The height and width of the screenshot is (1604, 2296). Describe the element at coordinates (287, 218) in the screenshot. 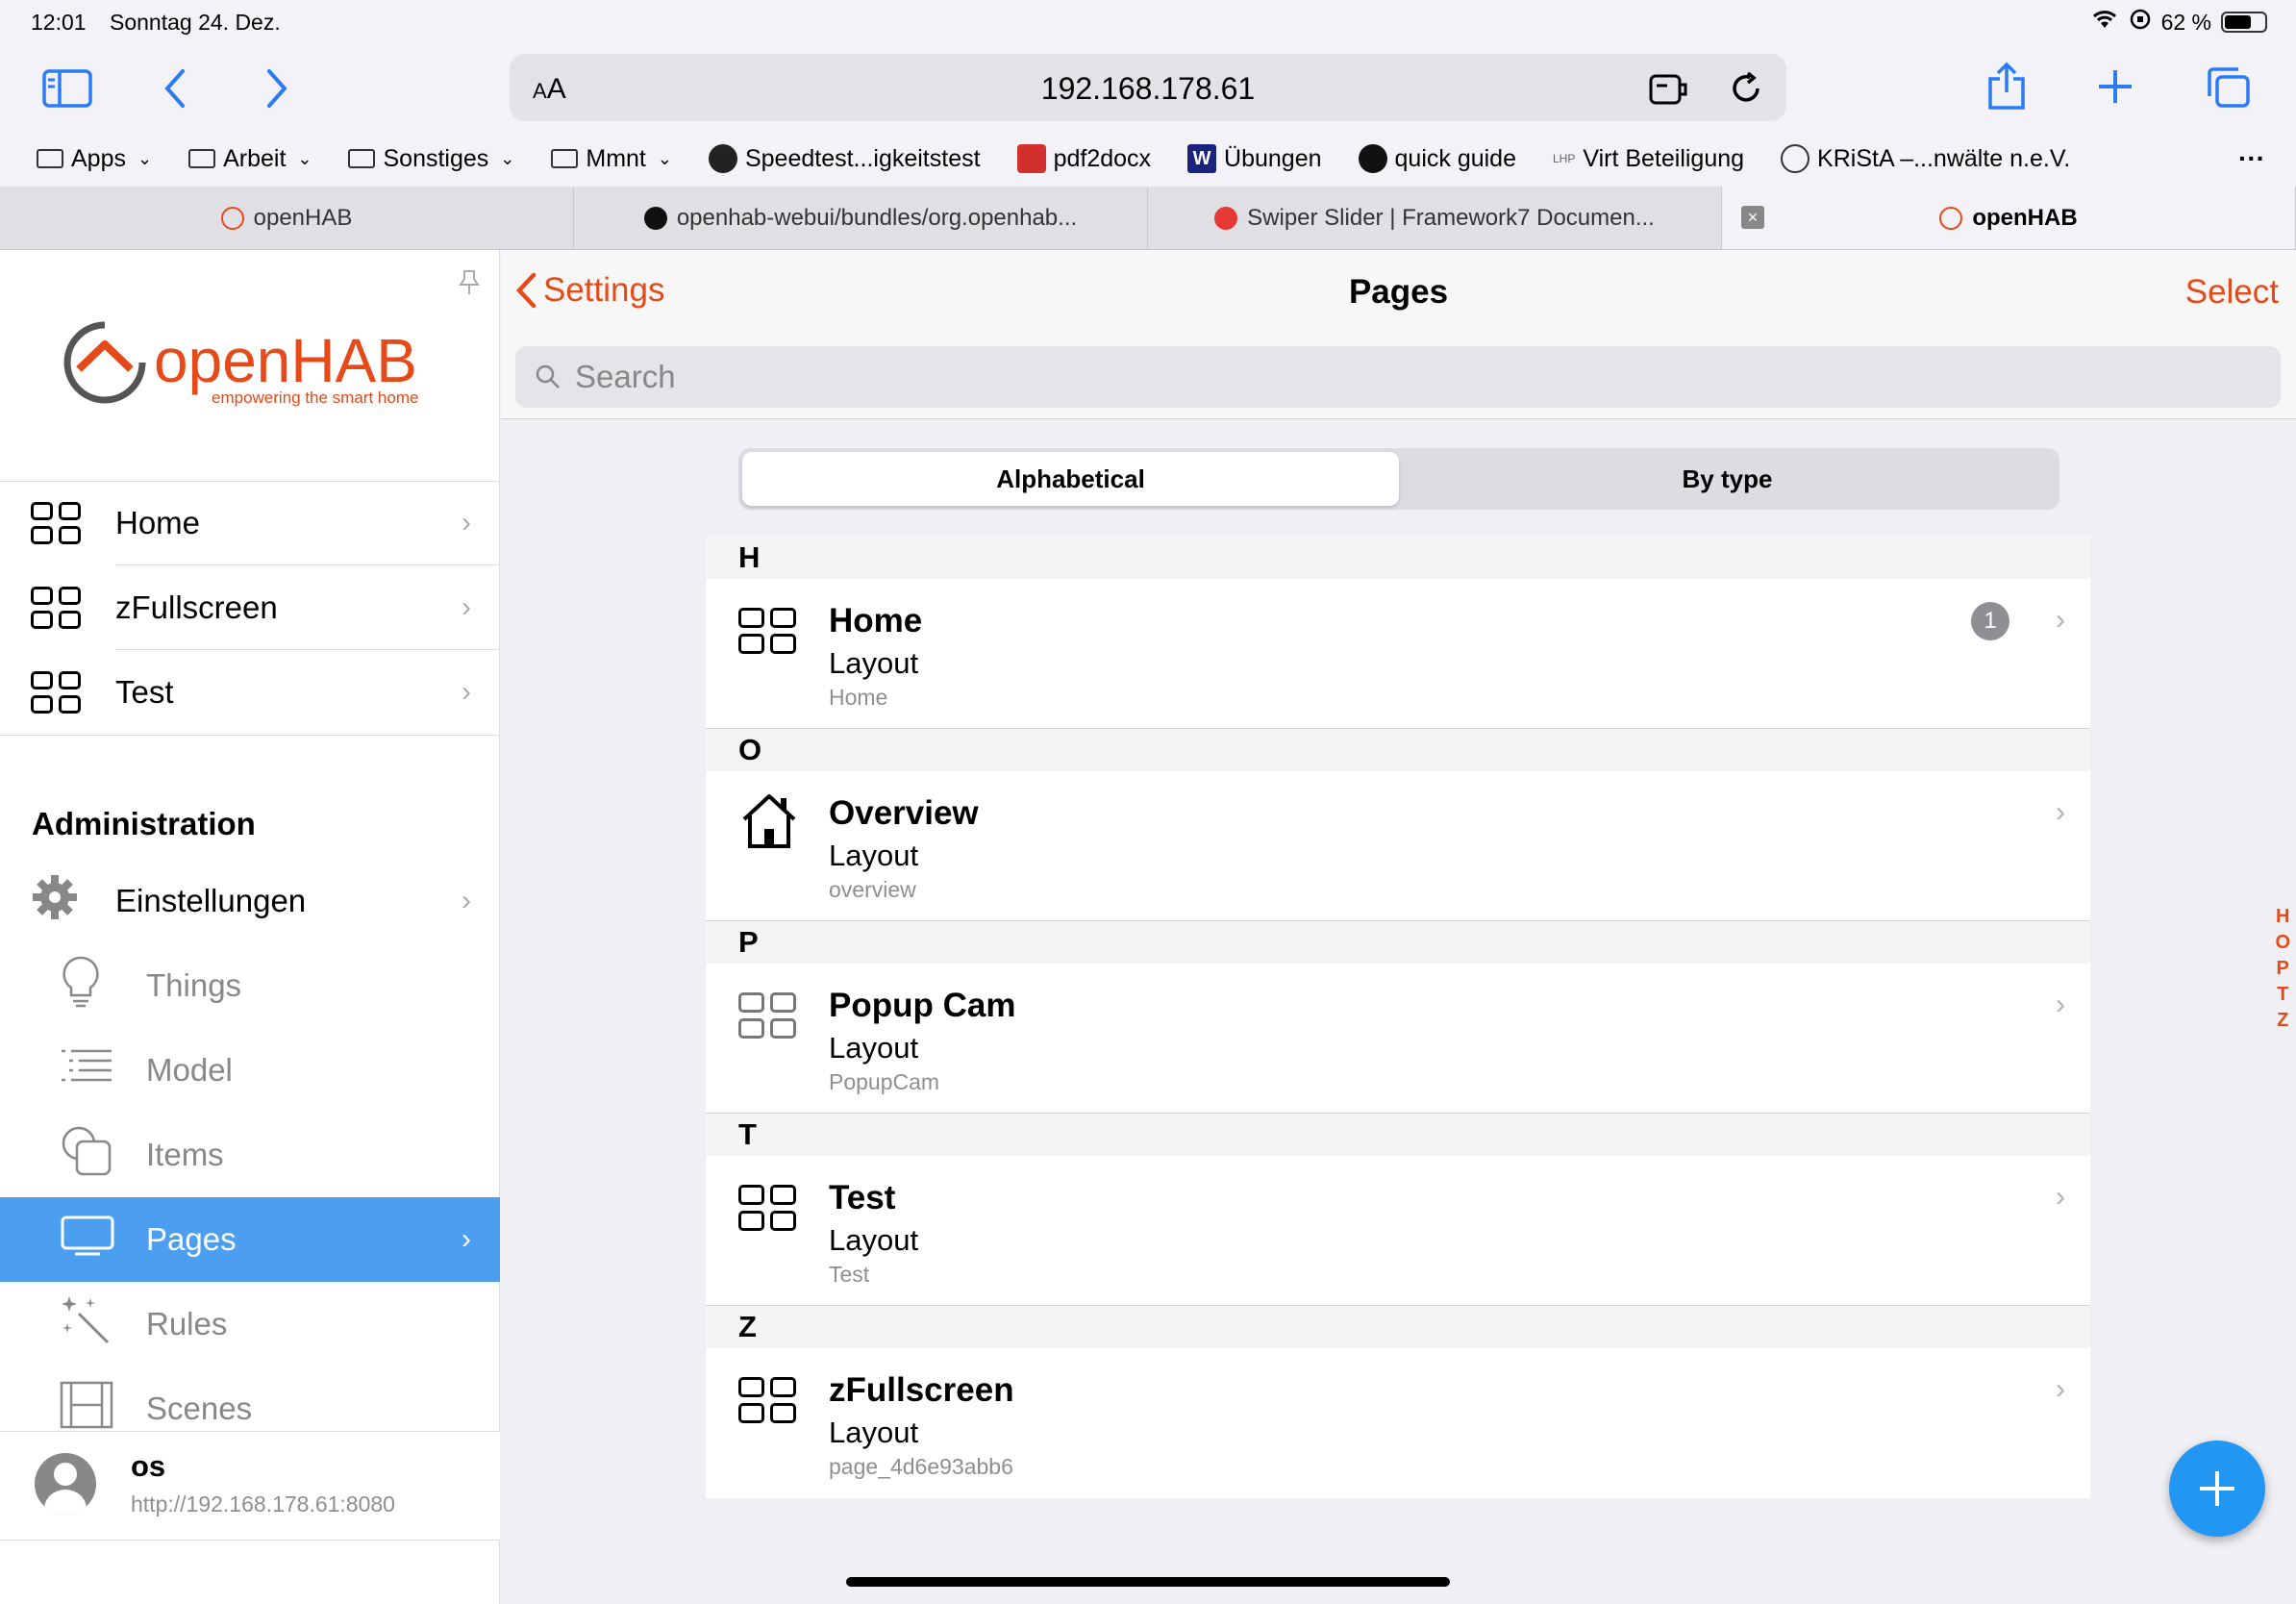

I see `tab-openhab-1: openHAB` at that location.